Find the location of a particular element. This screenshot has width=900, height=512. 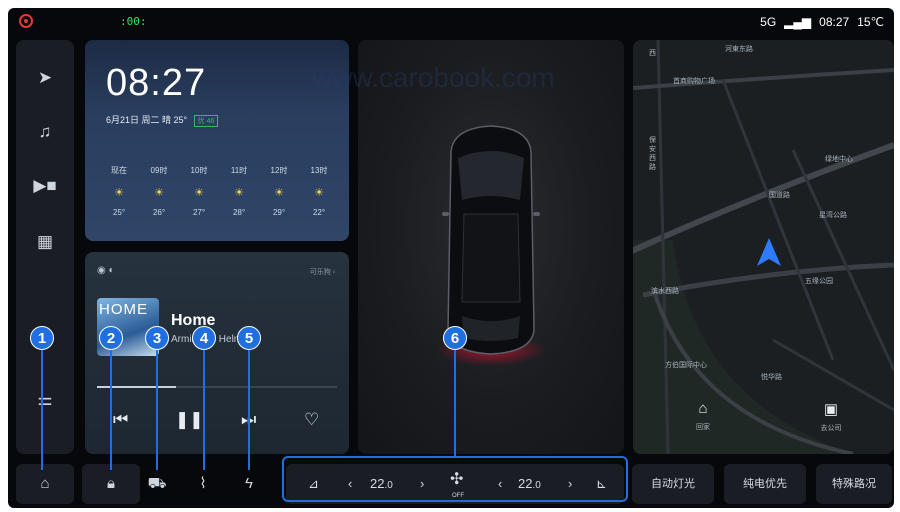

hour-item: 12时 ☀ 29° is located at coordinates (279, 191).